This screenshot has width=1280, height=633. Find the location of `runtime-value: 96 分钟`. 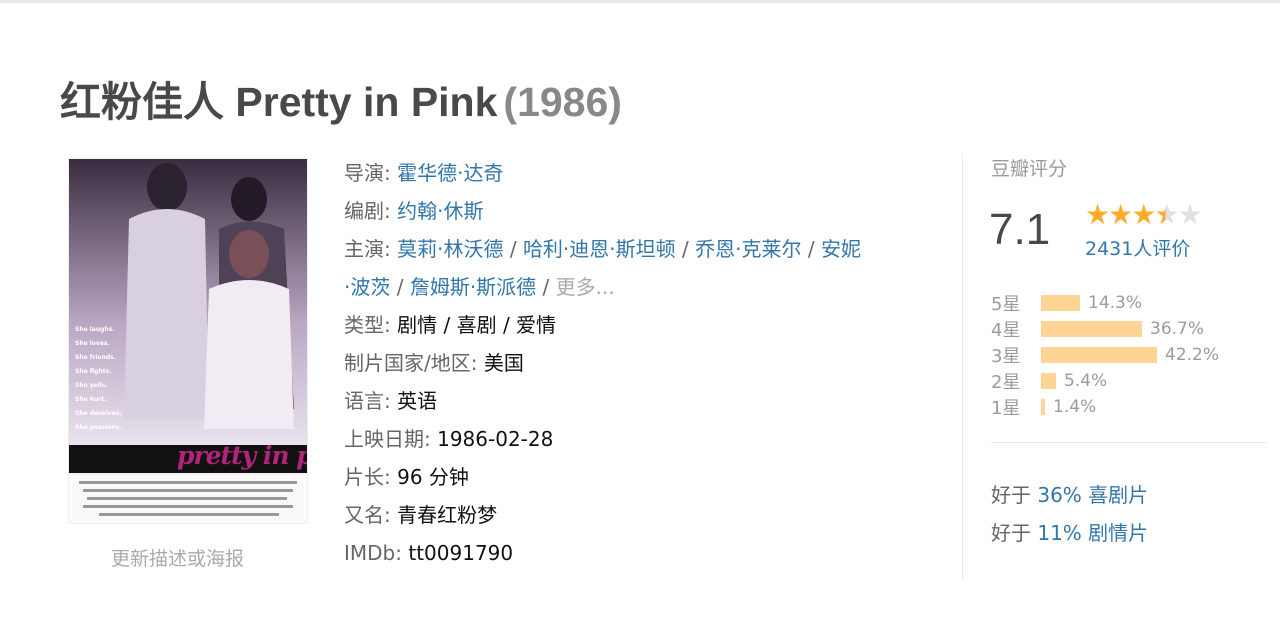

runtime-value: 96 分钟 is located at coordinates (433, 477).